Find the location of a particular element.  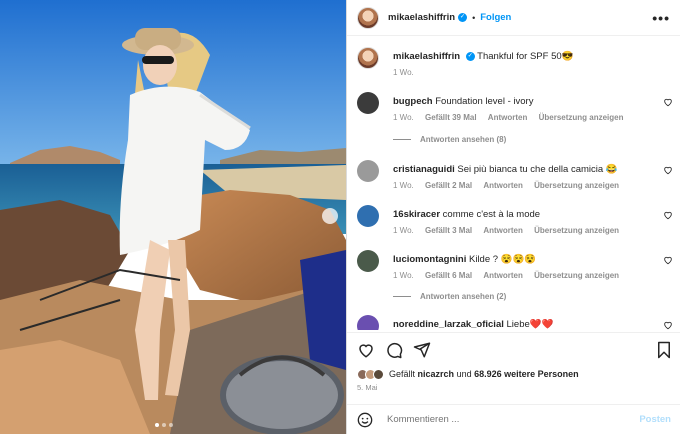

view-replies-button: Antworten ansehen (2) is located at coordinates (449, 296).